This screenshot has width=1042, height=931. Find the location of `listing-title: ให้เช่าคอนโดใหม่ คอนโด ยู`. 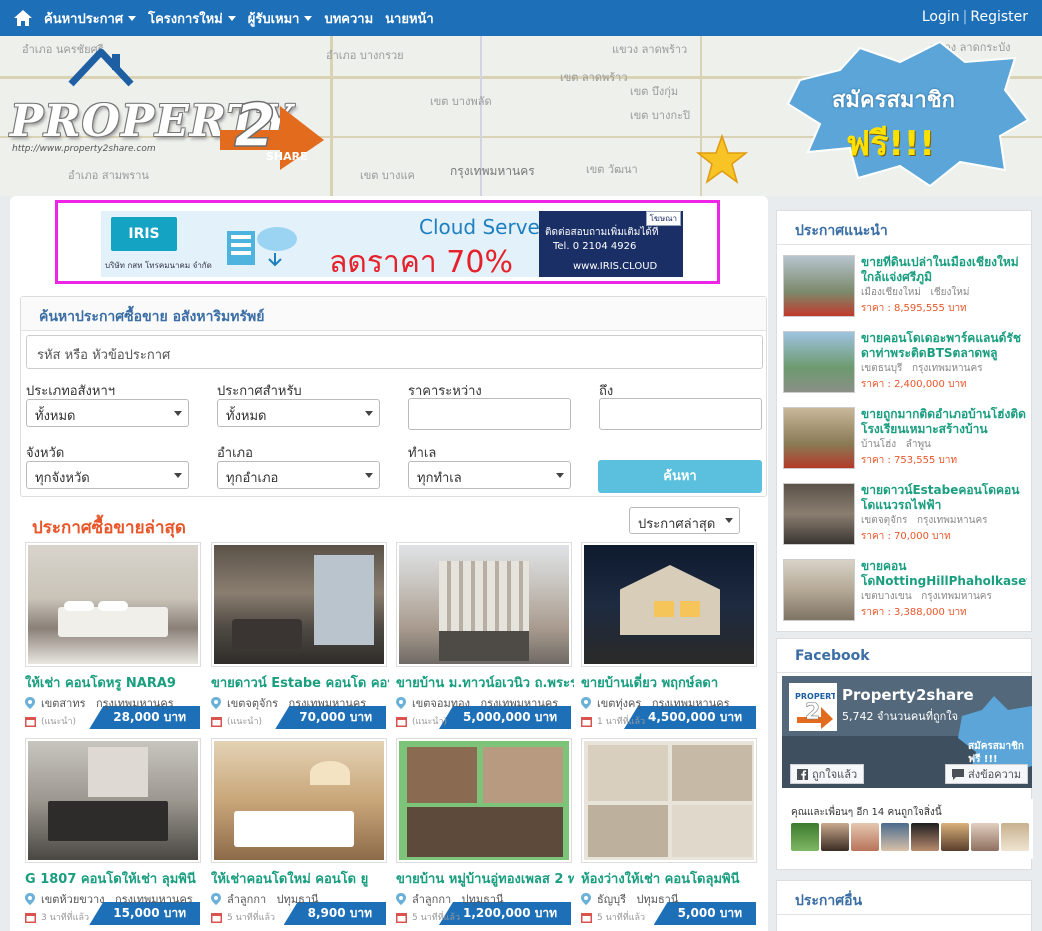

listing-title: ให้เช่าคอนโดใหม่ คอนโด ยู is located at coordinates (300, 878).